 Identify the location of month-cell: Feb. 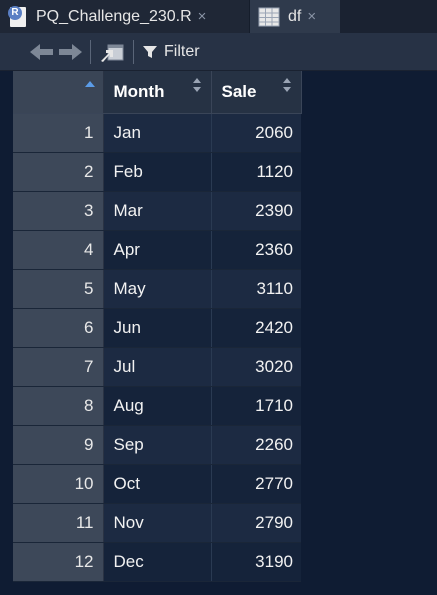
(157, 172).